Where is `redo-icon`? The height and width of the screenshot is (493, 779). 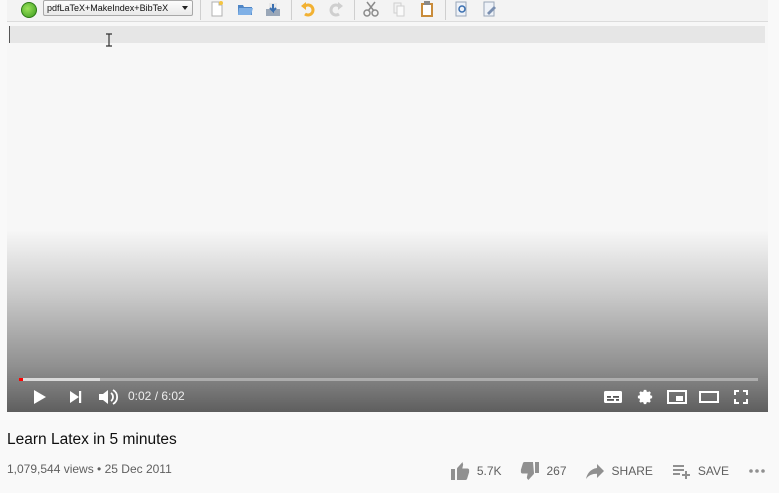 redo-icon is located at coordinates (336, 9).